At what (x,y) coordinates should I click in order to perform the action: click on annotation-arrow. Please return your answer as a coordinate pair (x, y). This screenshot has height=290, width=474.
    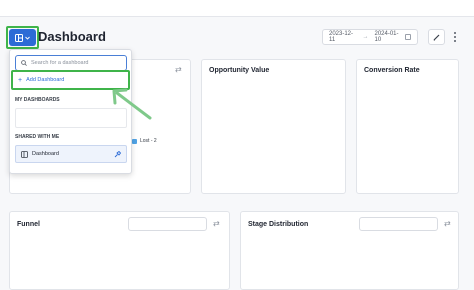
    Looking at the image, I should click on (132, 104).